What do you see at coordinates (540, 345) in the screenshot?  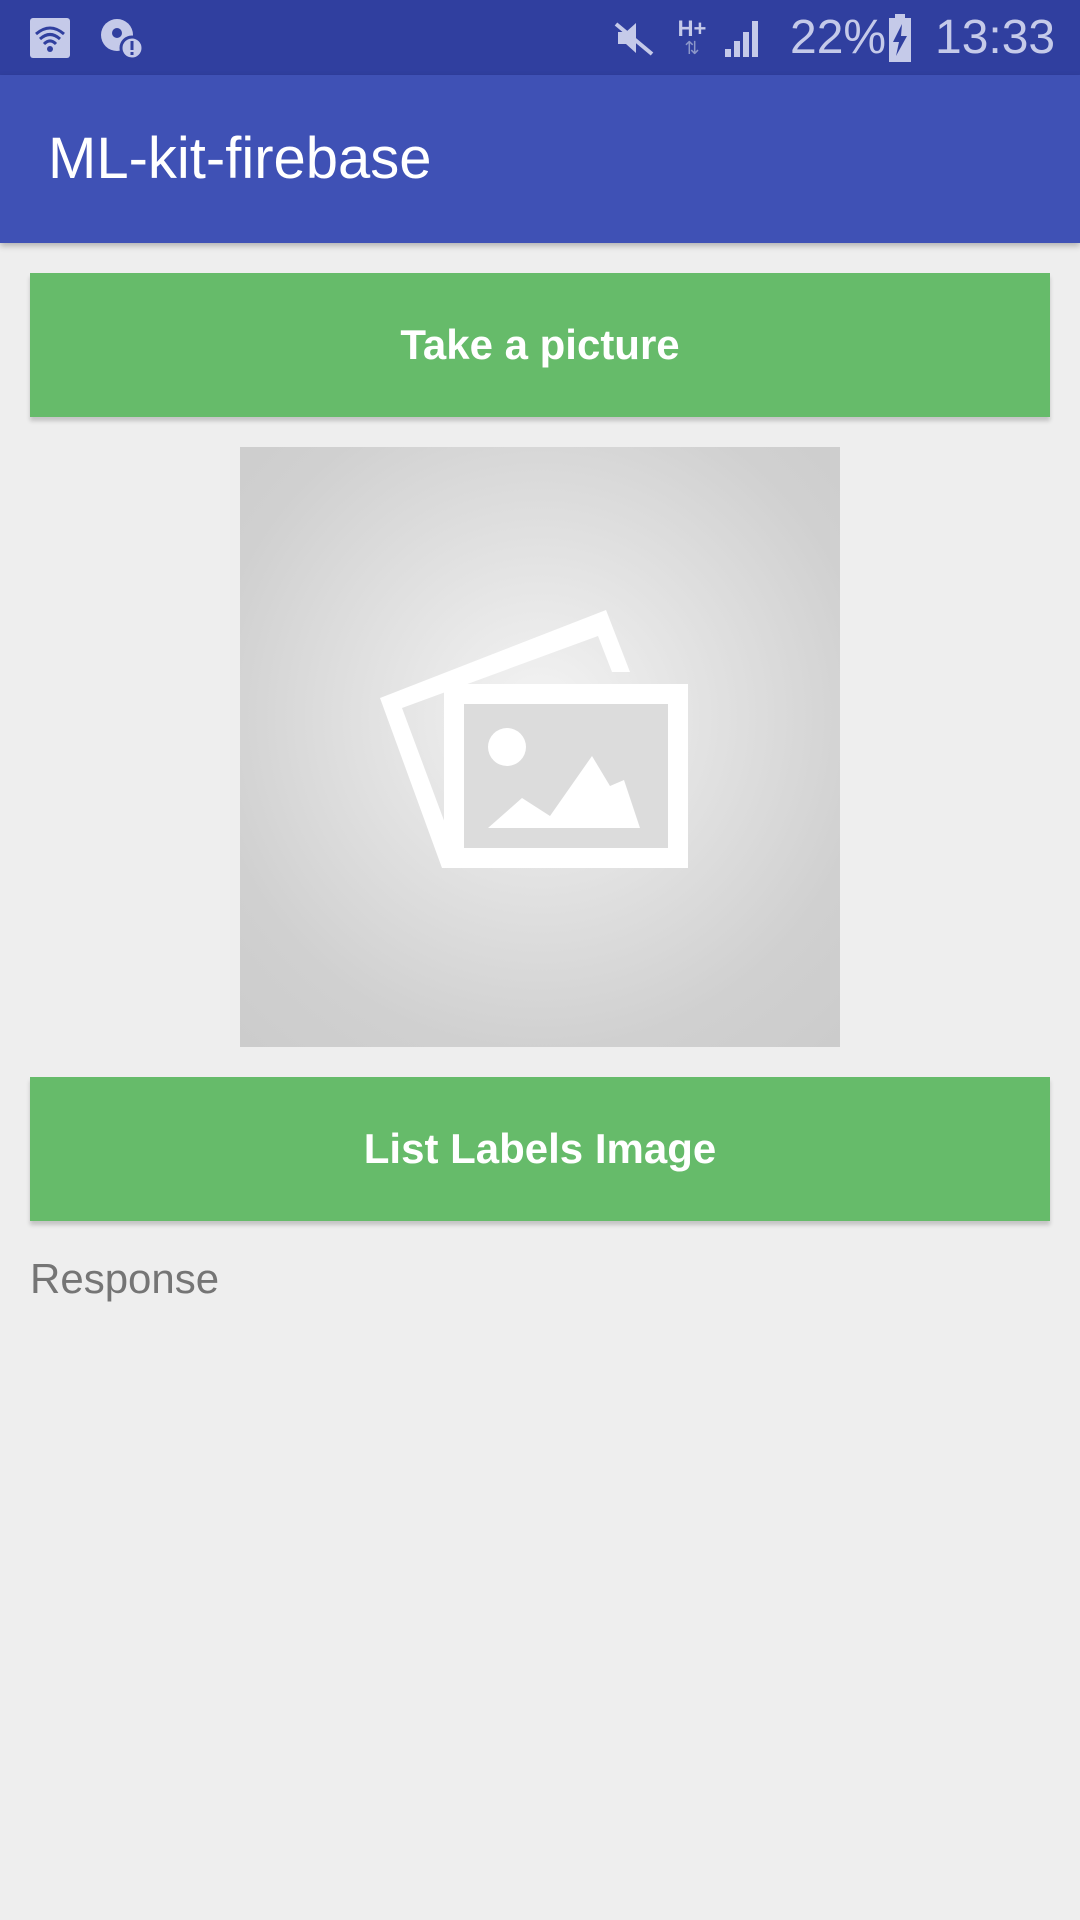 I see `take-picture-button: Take a picture` at bounding box center [540, 345].